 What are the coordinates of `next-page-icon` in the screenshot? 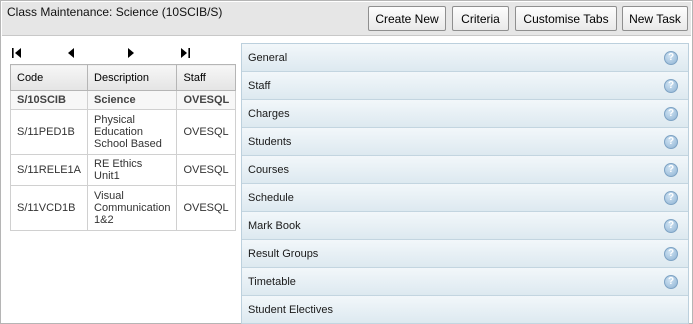 It's located at (131, 53).